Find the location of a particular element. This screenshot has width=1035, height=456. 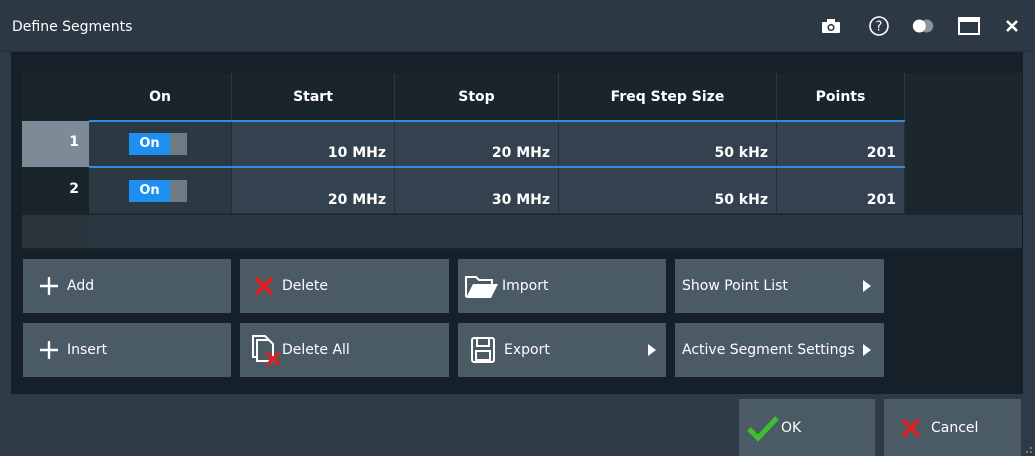

delete-button: Delete is located at coordinates (344, 286).